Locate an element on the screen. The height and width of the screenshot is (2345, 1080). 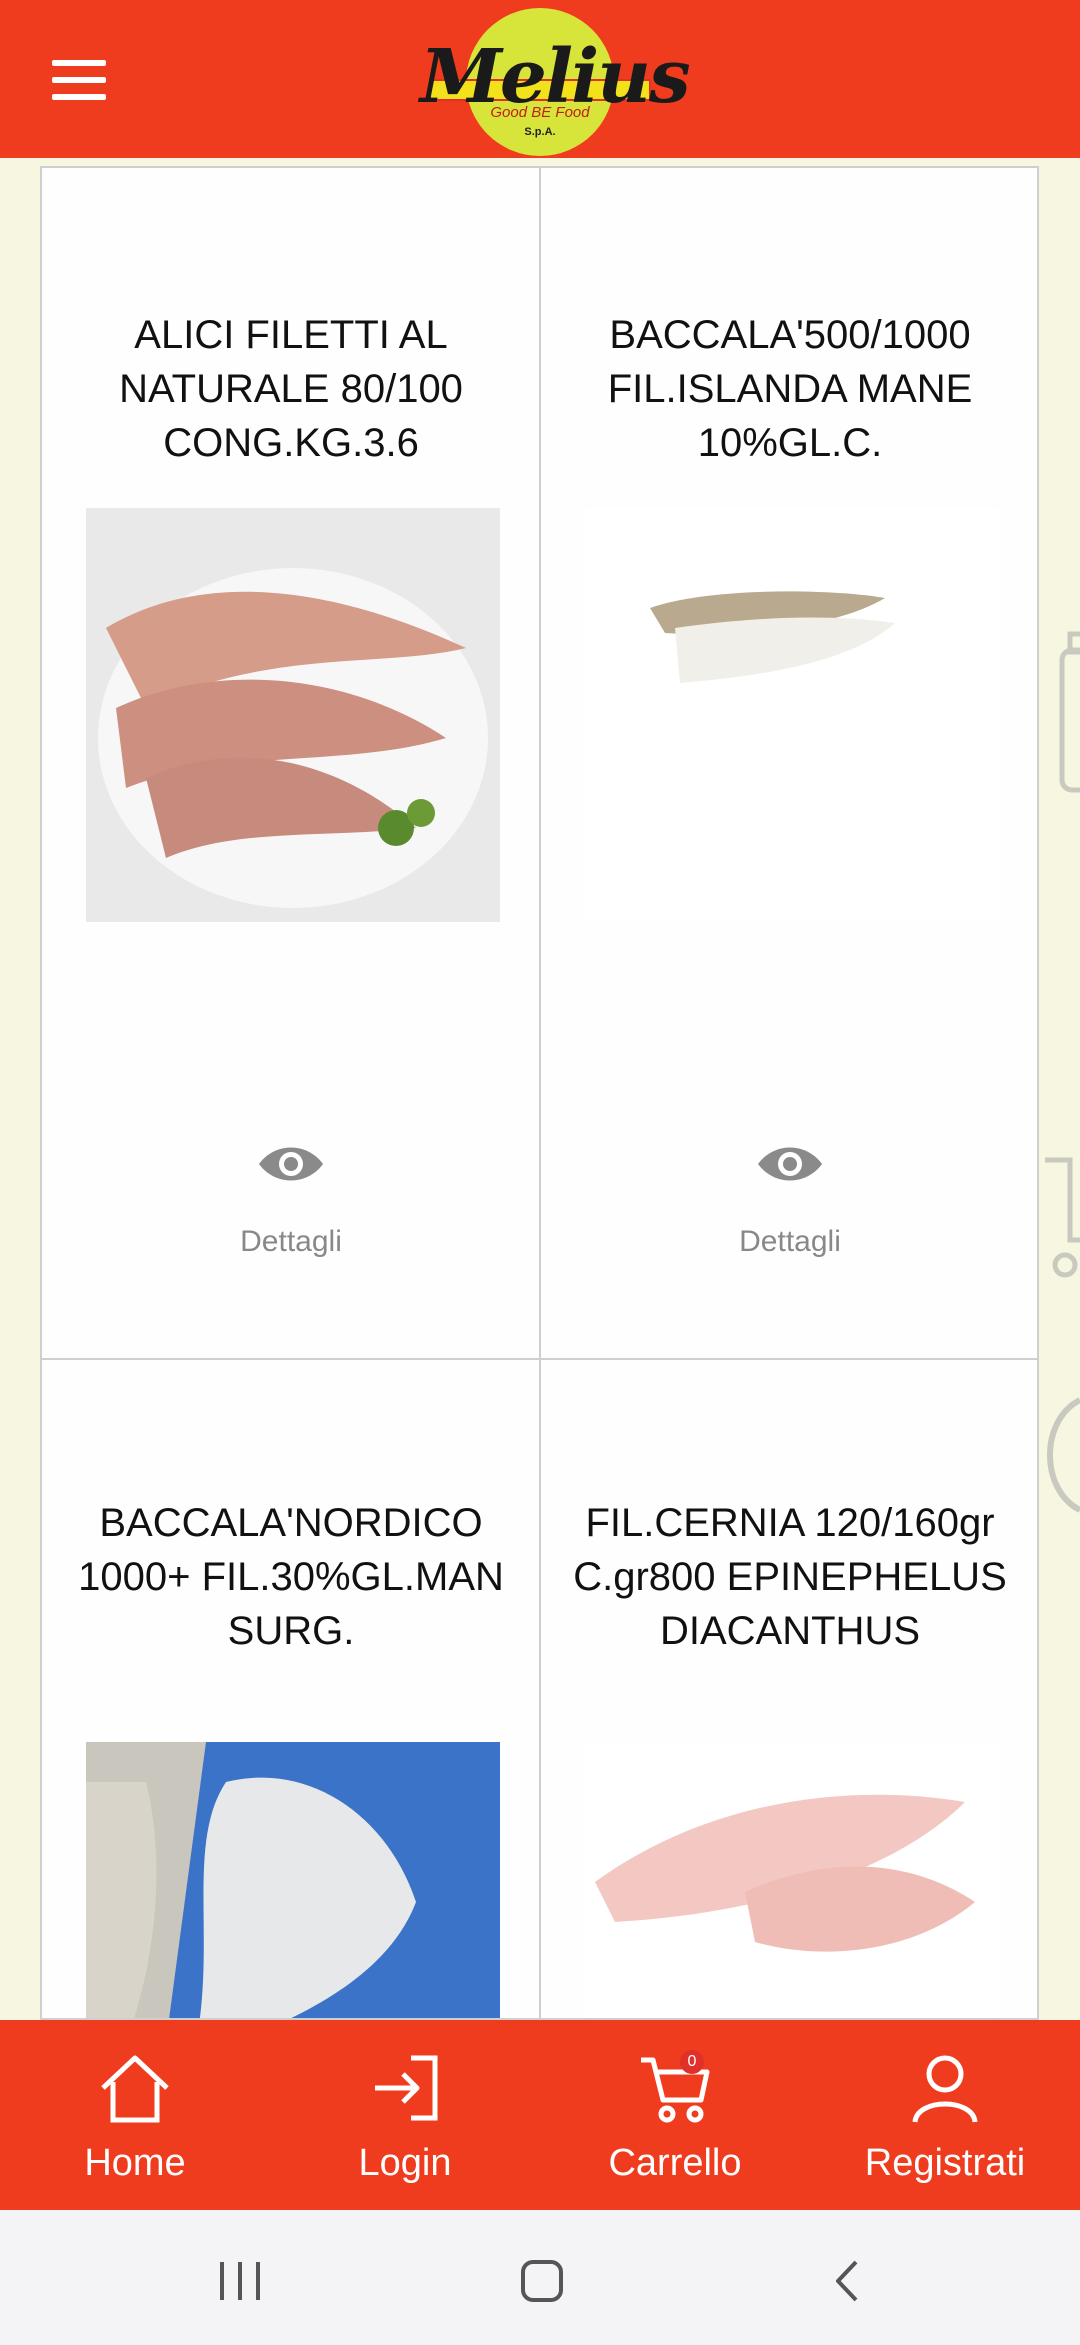
bottle-icon is located at coordinates (1069, 712).